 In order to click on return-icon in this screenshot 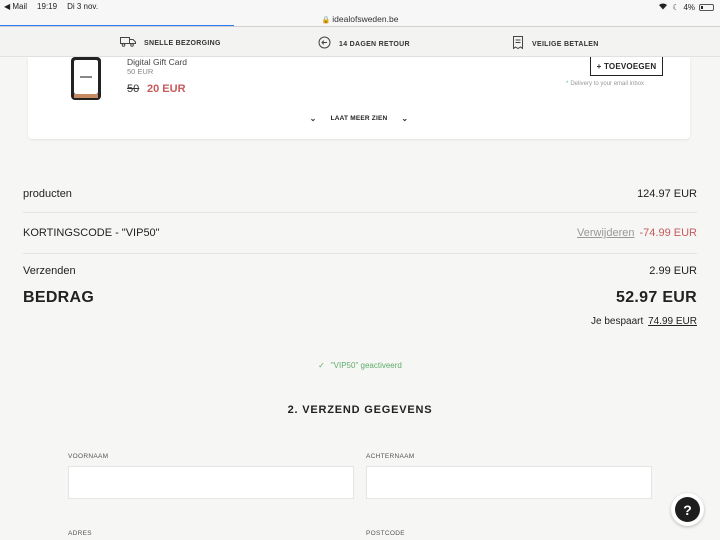, I will do `click(324, 44)`.